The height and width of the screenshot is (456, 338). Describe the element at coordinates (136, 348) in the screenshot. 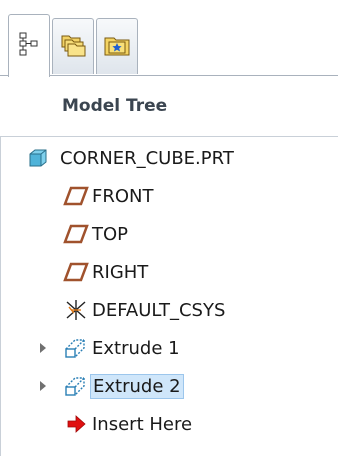

I see `tree-item-label: Extrude 1` at that location.